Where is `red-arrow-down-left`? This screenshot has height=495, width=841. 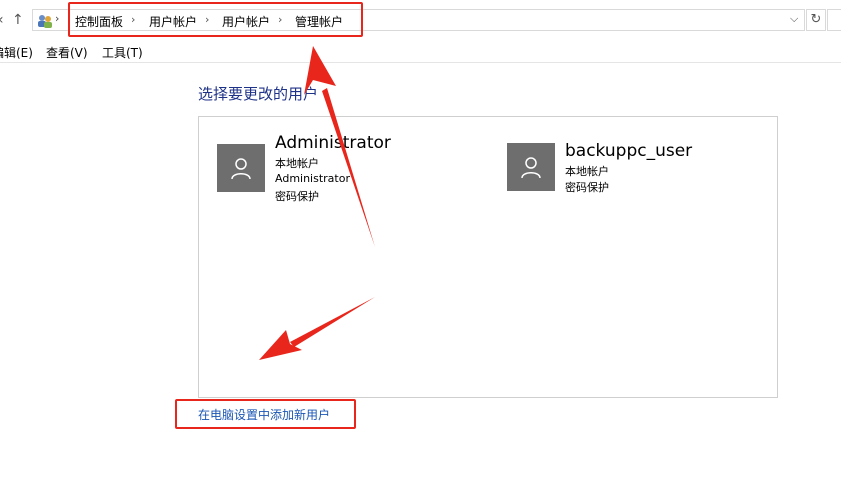 red-arrow-down-left is located at coordinates (317, 328).